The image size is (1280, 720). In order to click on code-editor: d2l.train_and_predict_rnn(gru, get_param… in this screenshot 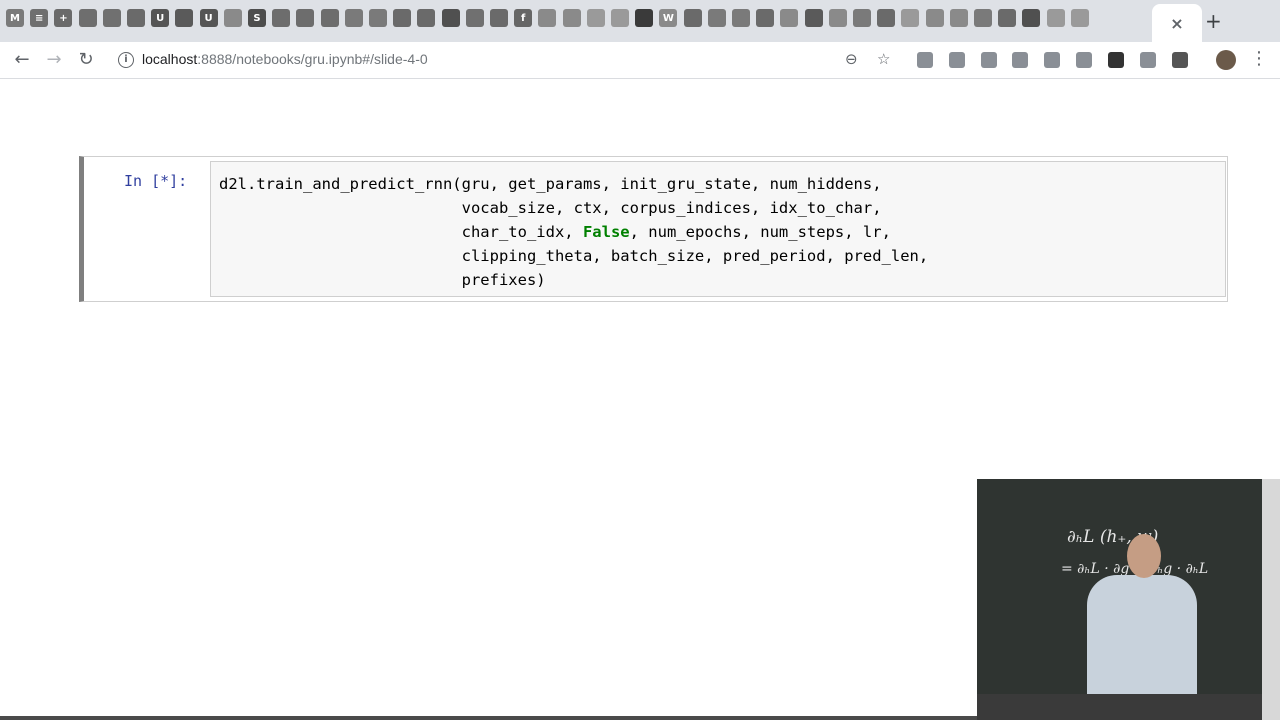, I will do `click(718, 229)`.